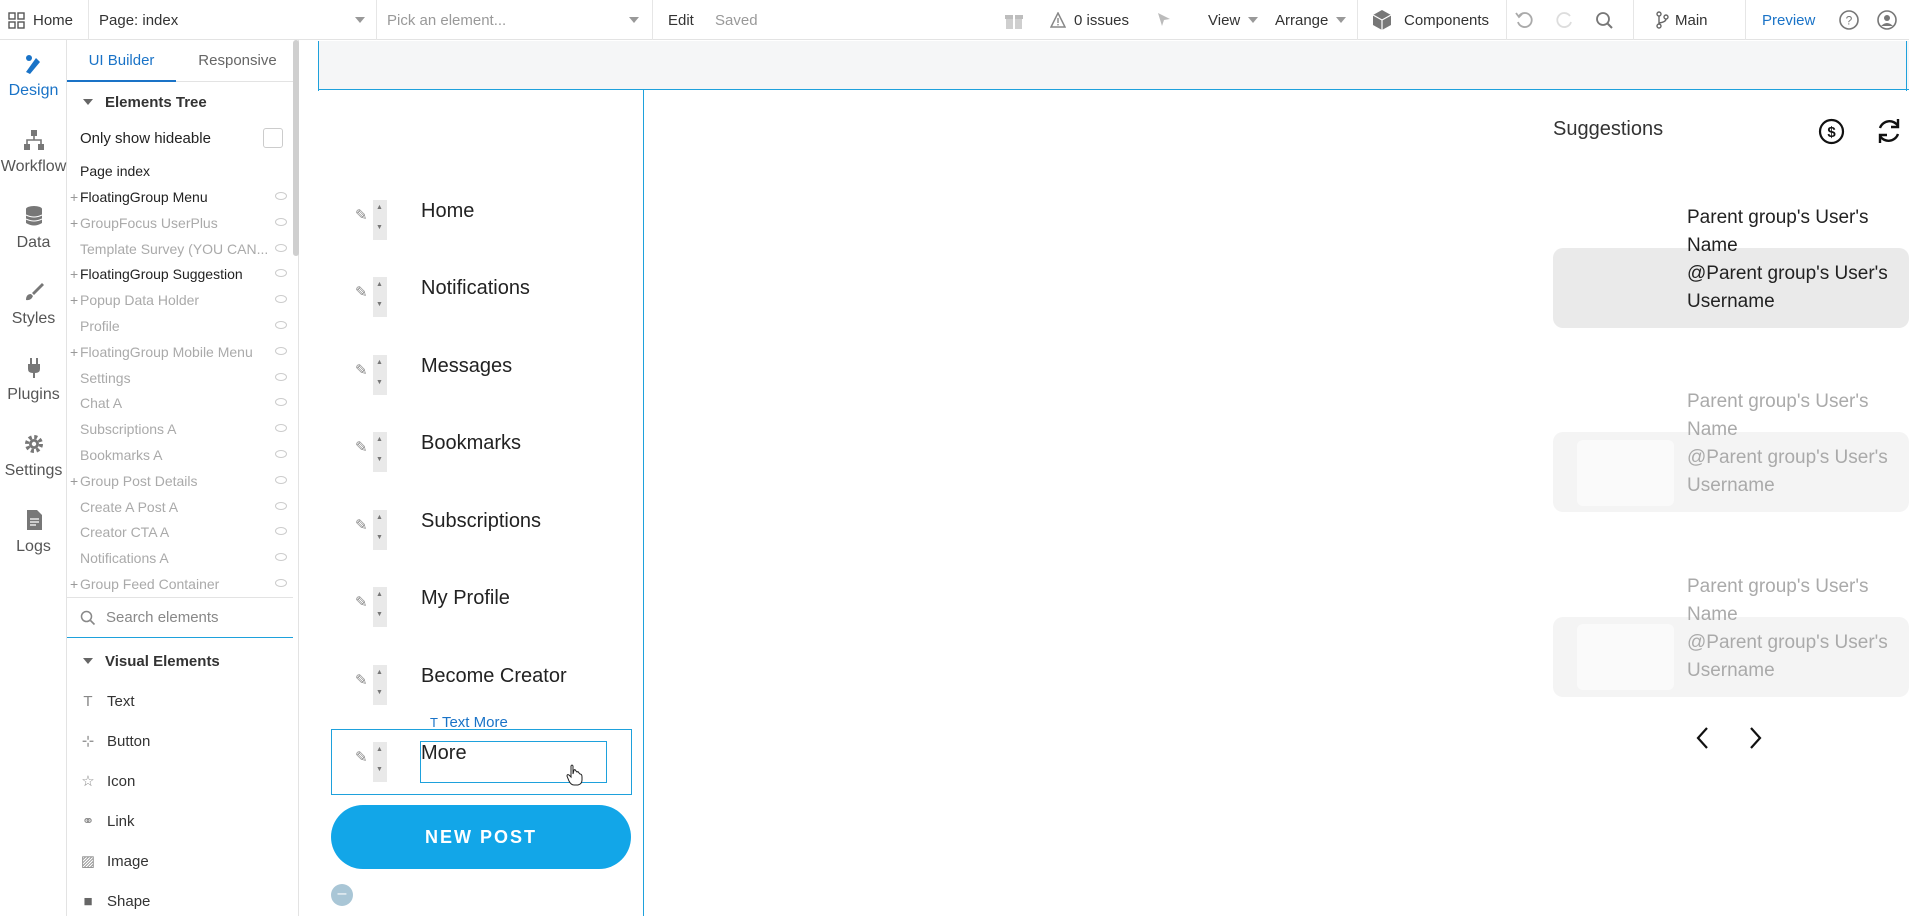 Image resolution: width=1909 pixels, height=921 pixels. Describe the element at coordinates (178, 274) in the screenshot. I see `tree-item: + FloatingGroup Suggestion` at that location.